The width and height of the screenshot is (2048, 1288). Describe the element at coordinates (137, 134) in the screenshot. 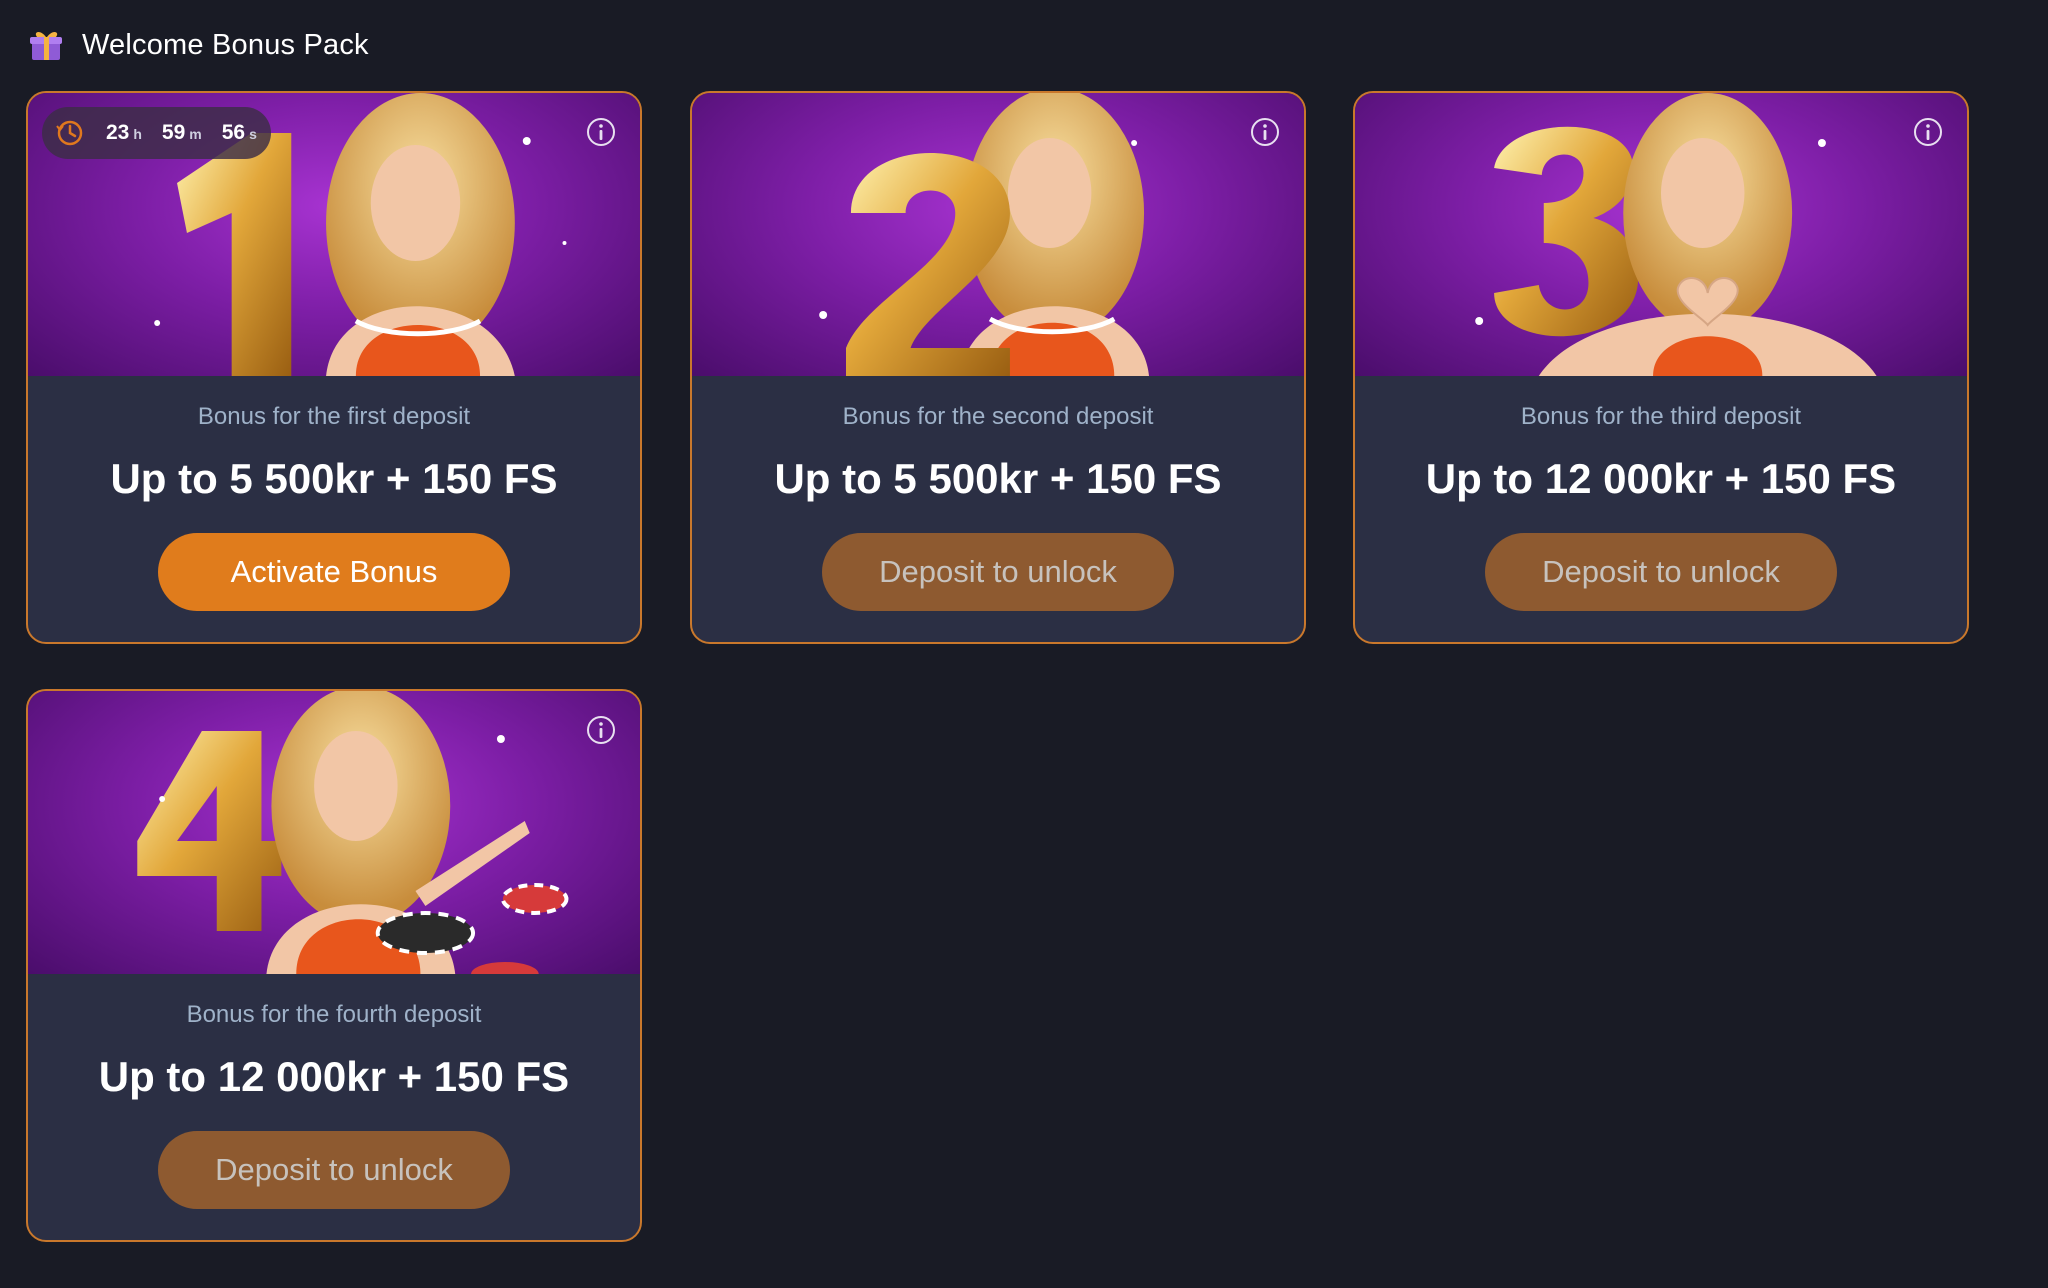

I see `timer-hours-suffix: h` at that location.